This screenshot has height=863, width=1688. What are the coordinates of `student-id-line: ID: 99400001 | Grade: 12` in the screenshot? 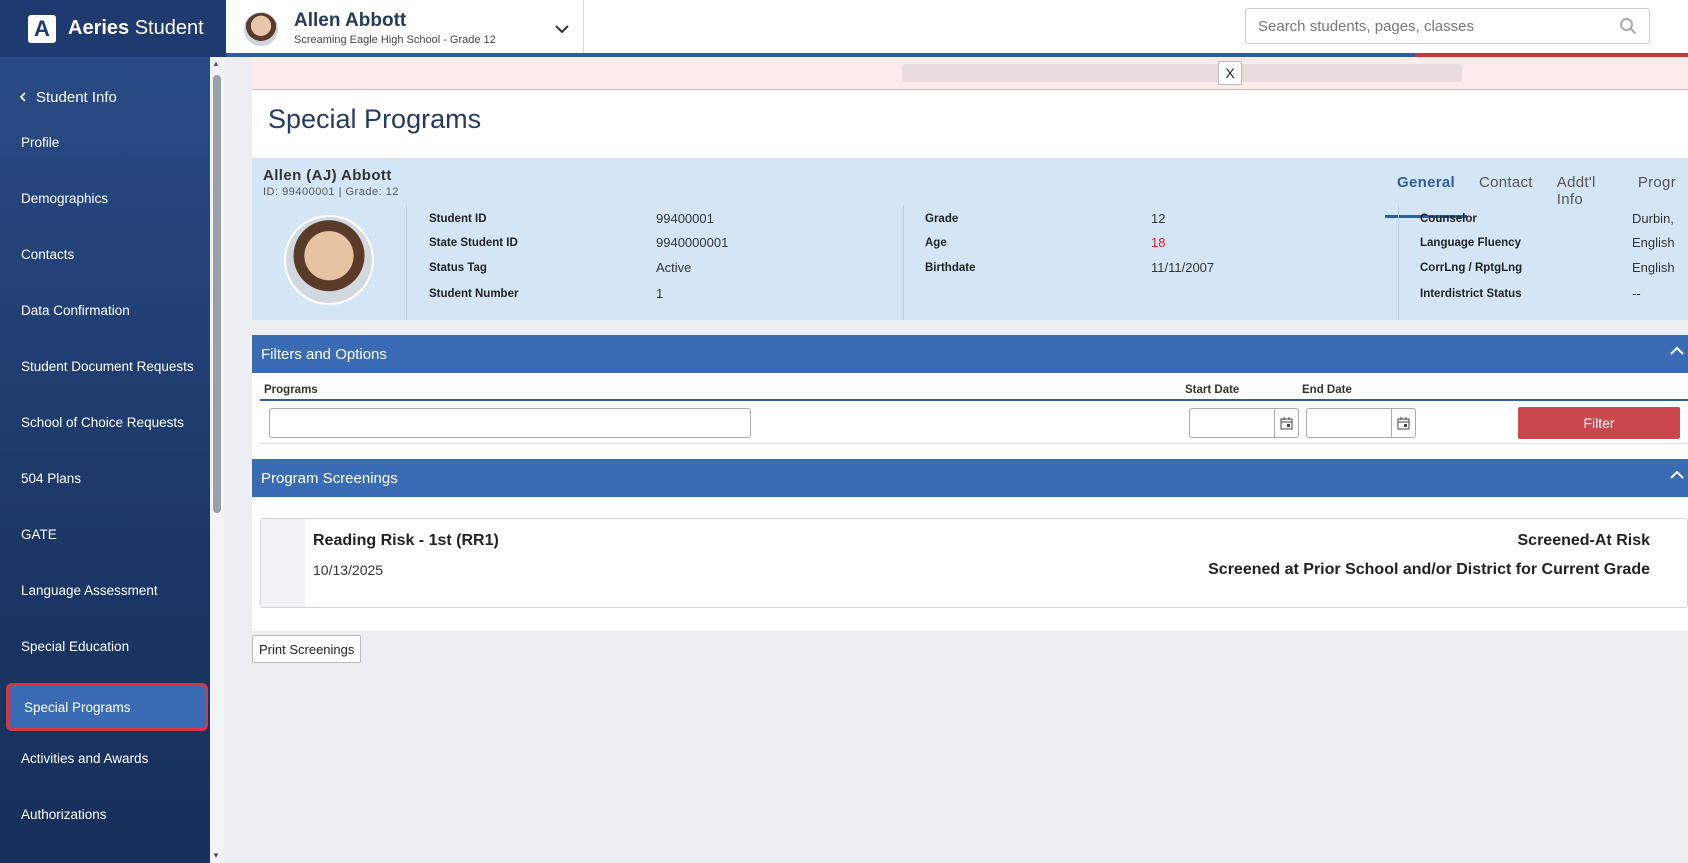 It's located at (331, 192).